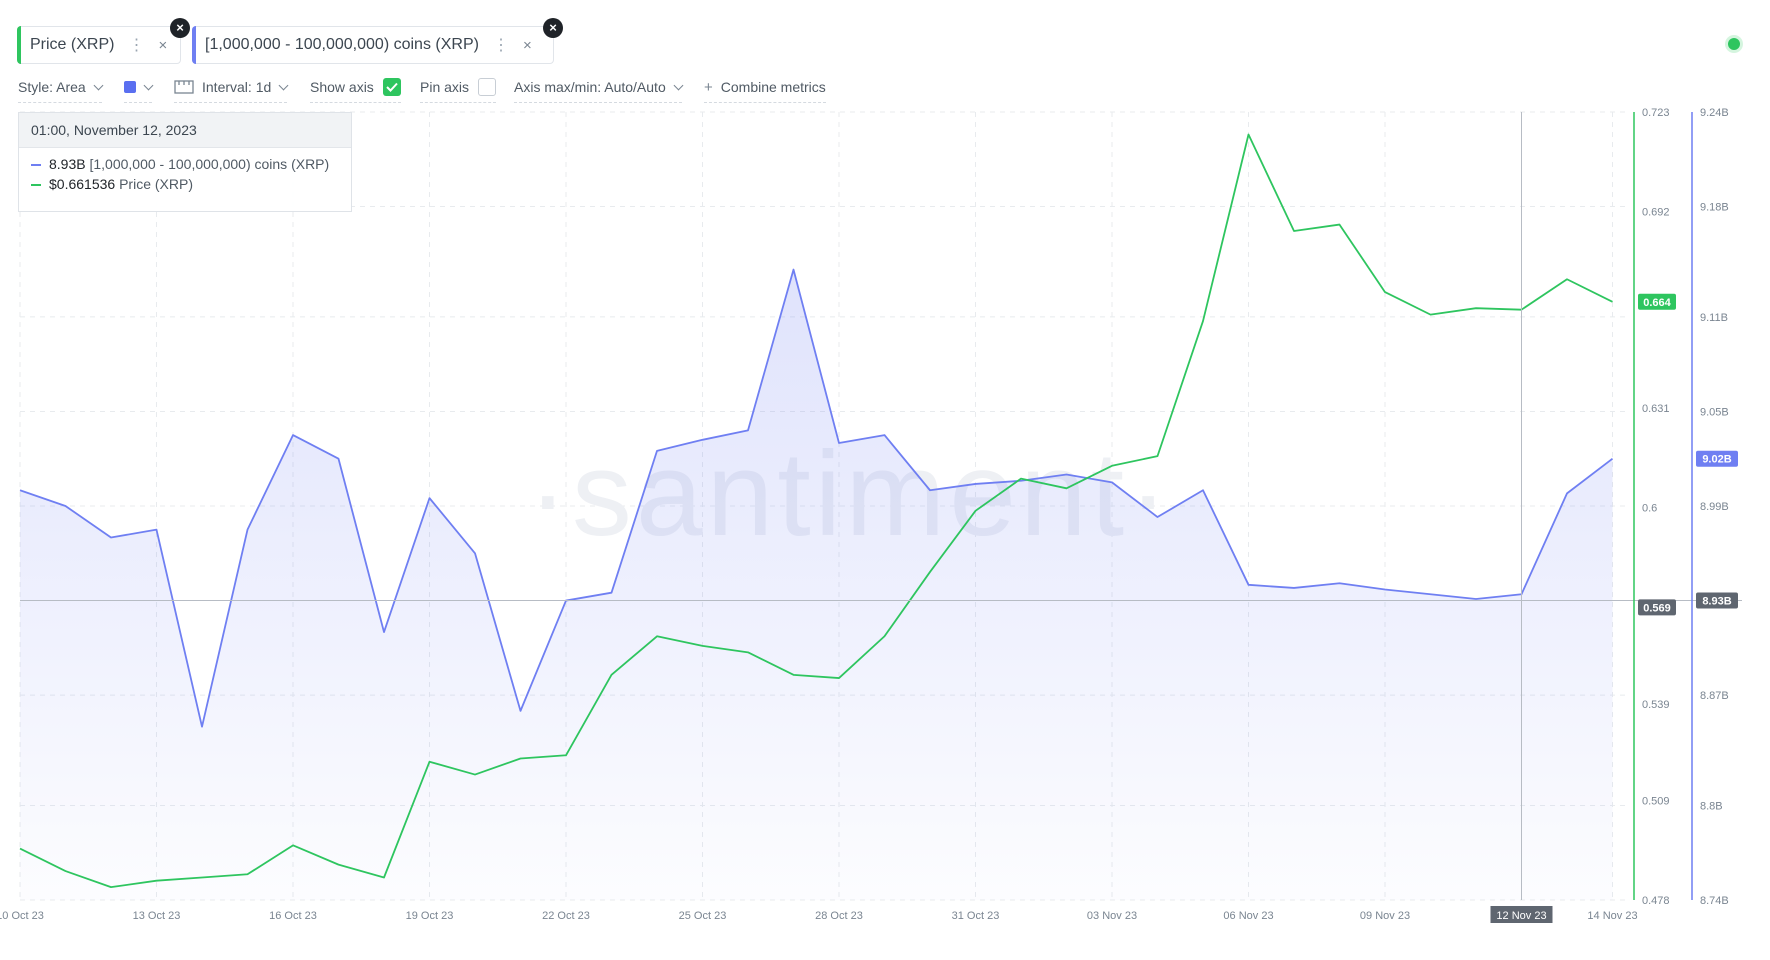  Describe the element at coordinates (156, 184) in the screenshot. I see `tooltip-series-label: Price (XRP)` at that location.